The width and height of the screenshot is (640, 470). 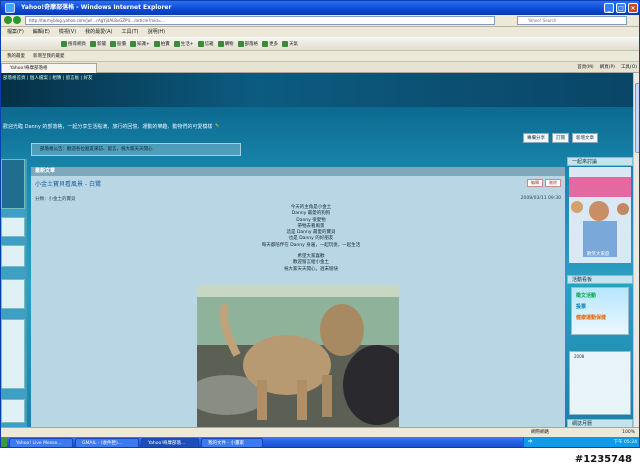 What do you see at coordinates (130, 32) in the screenshot?
I see `menu-tools: 工具(T)` at bounding box center [130, 32].